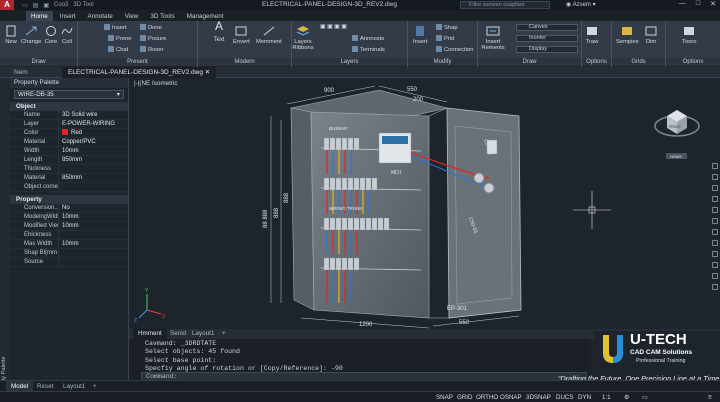 The image size is (720, 402). Describe the element at coordinates (31, 35) in the screenshot. I see `change-button: Change` at that location.